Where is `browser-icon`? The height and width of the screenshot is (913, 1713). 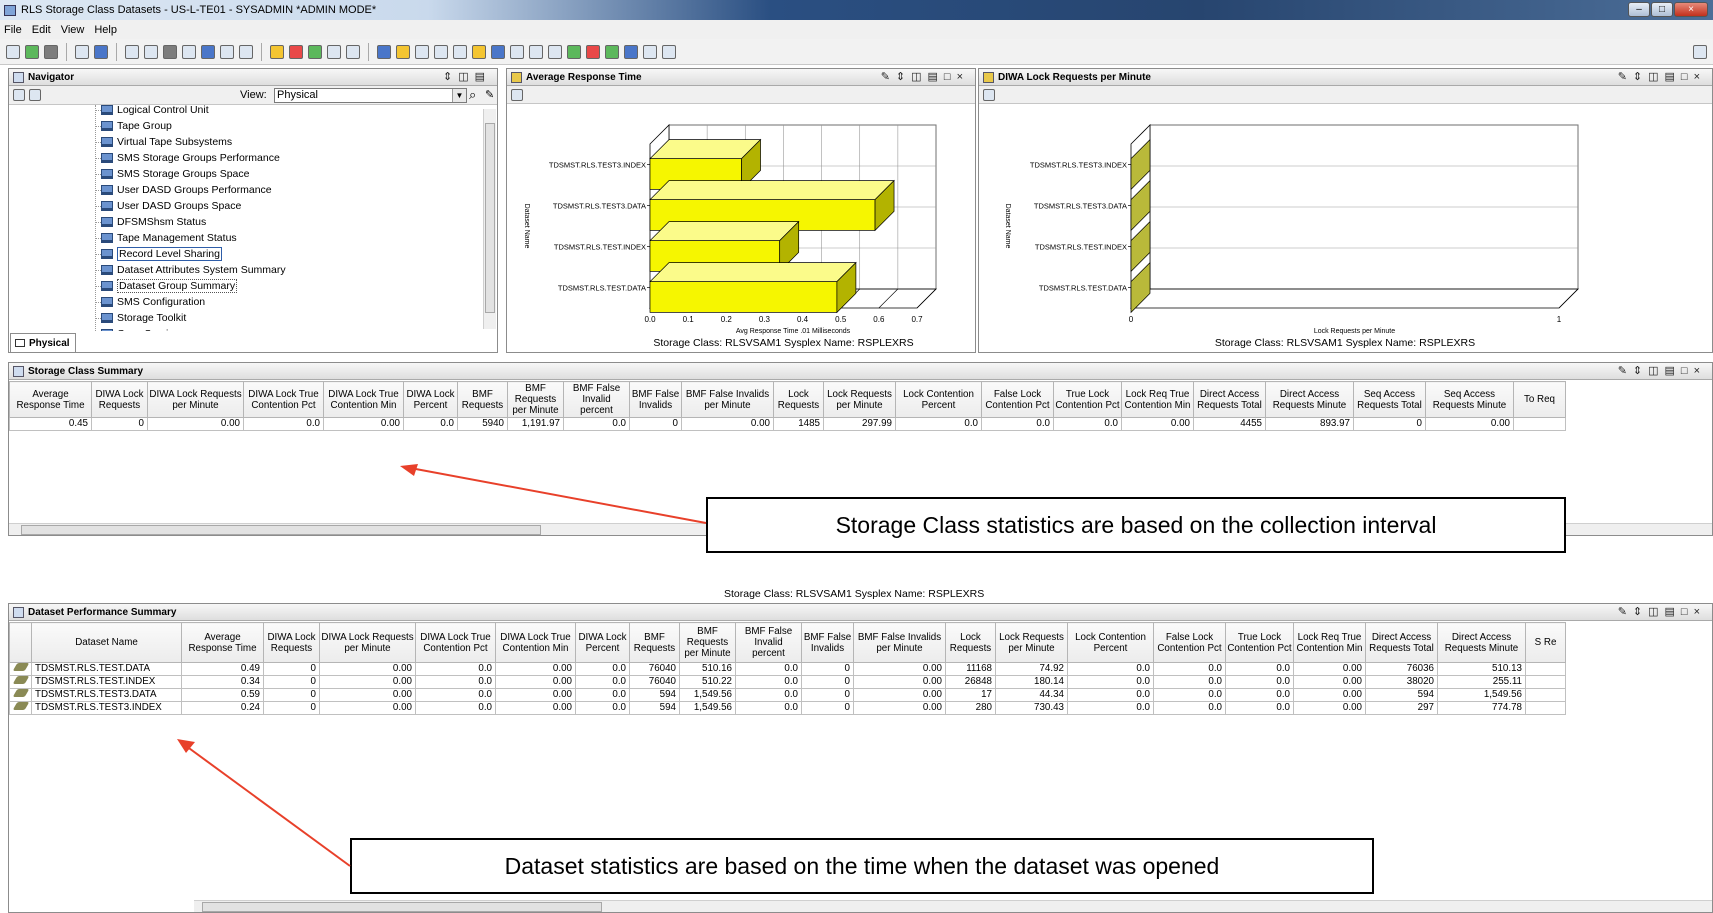
browser-icon is located at coordinates (517, 51).